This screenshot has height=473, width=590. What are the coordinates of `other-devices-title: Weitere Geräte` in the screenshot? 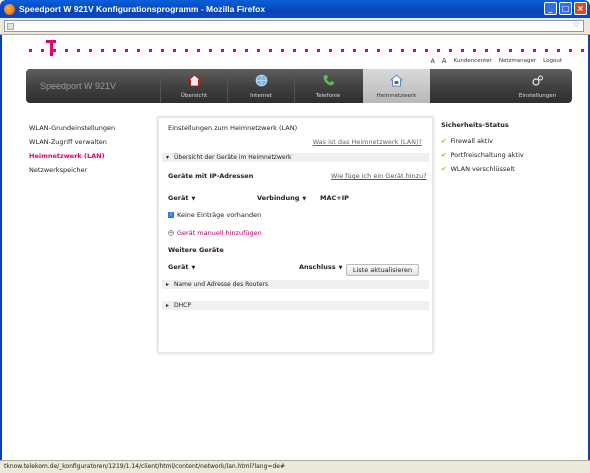 It's located at (196, 250).